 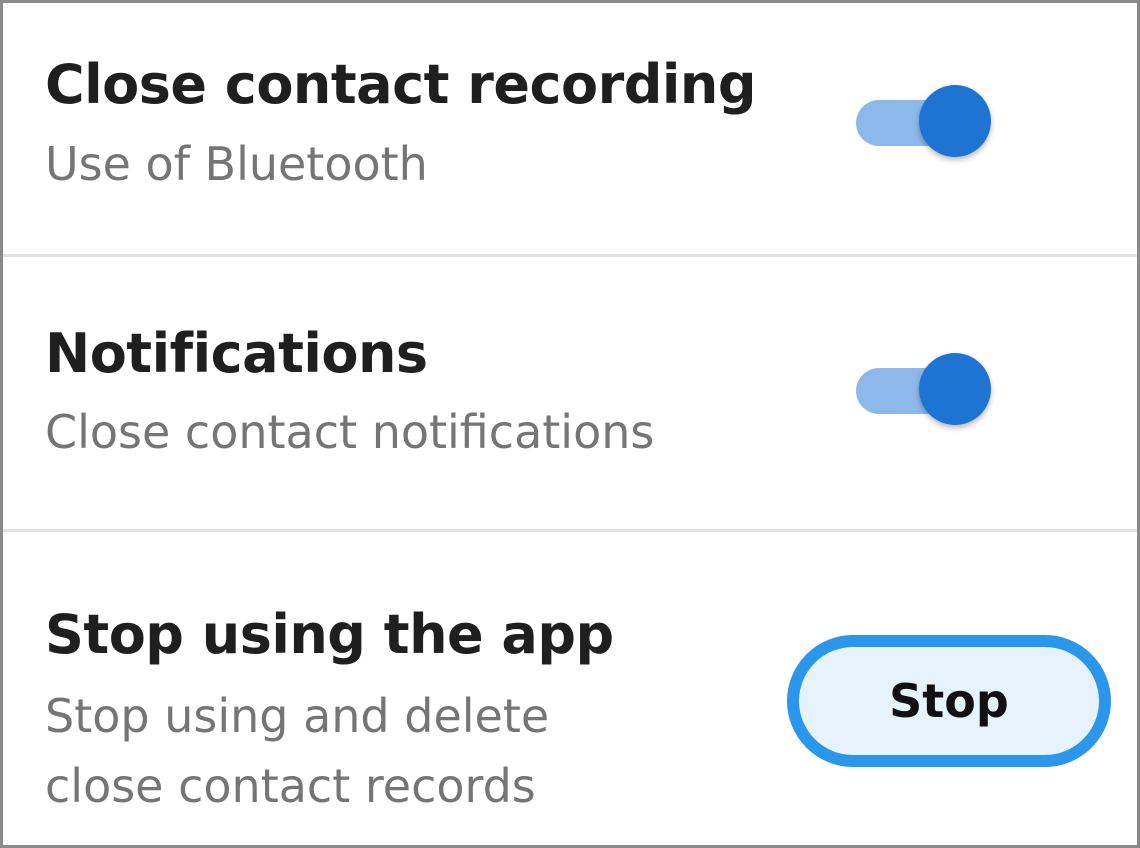 What do you see at coordinates (401, 84) in the screenshot?
I see `setting-title: Close contact recording` at bounding box center [401, 84].